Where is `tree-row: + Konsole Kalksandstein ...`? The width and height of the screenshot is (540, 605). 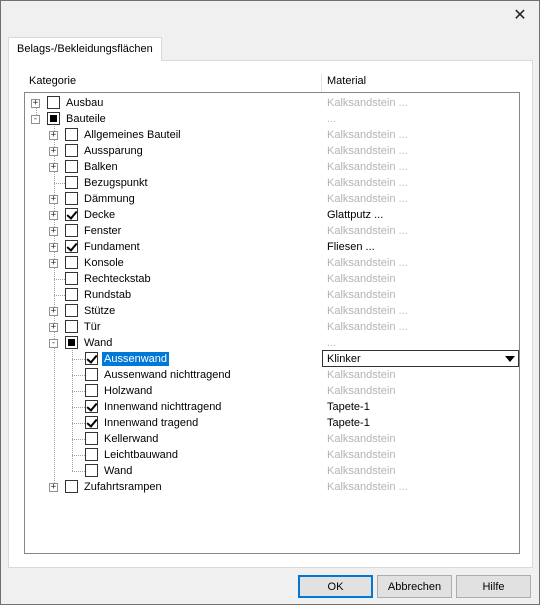 tree-row: + Konsole Kalksandstein ... is located at coordinates (272, 263).